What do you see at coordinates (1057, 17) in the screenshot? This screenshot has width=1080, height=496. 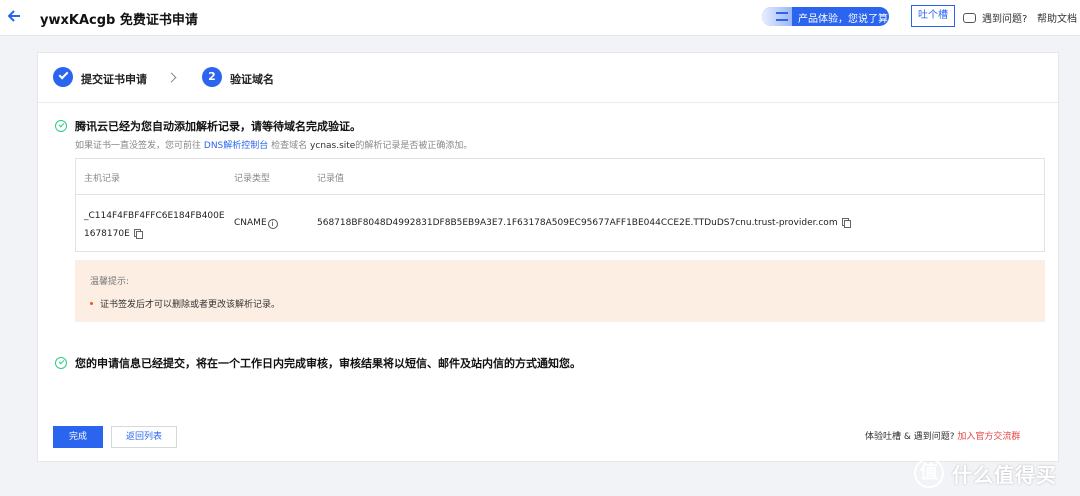 I see `help-docs-link: 帮助文档` at bounding box center [1057, 17].